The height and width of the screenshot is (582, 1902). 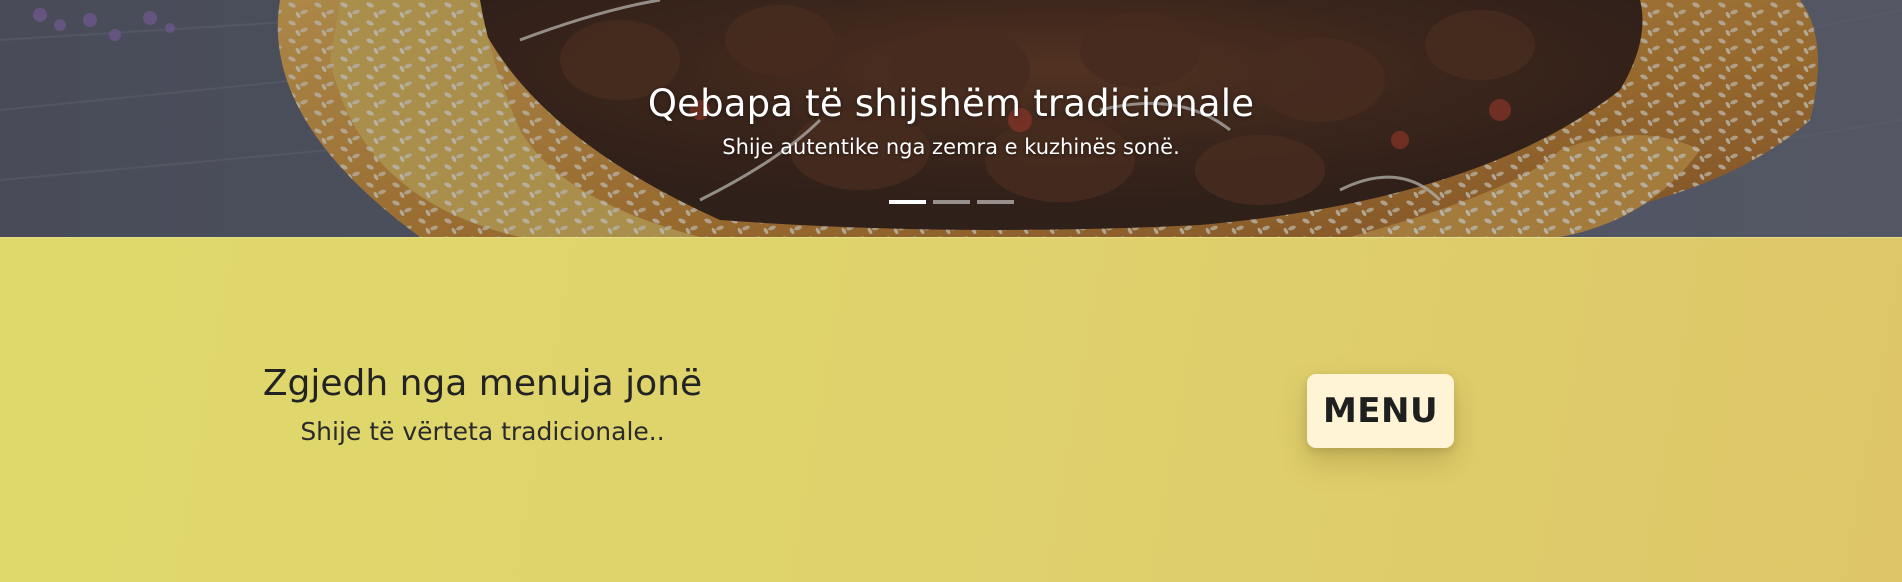 I want to click on carousel-indicators, so click(x=951, y=202).